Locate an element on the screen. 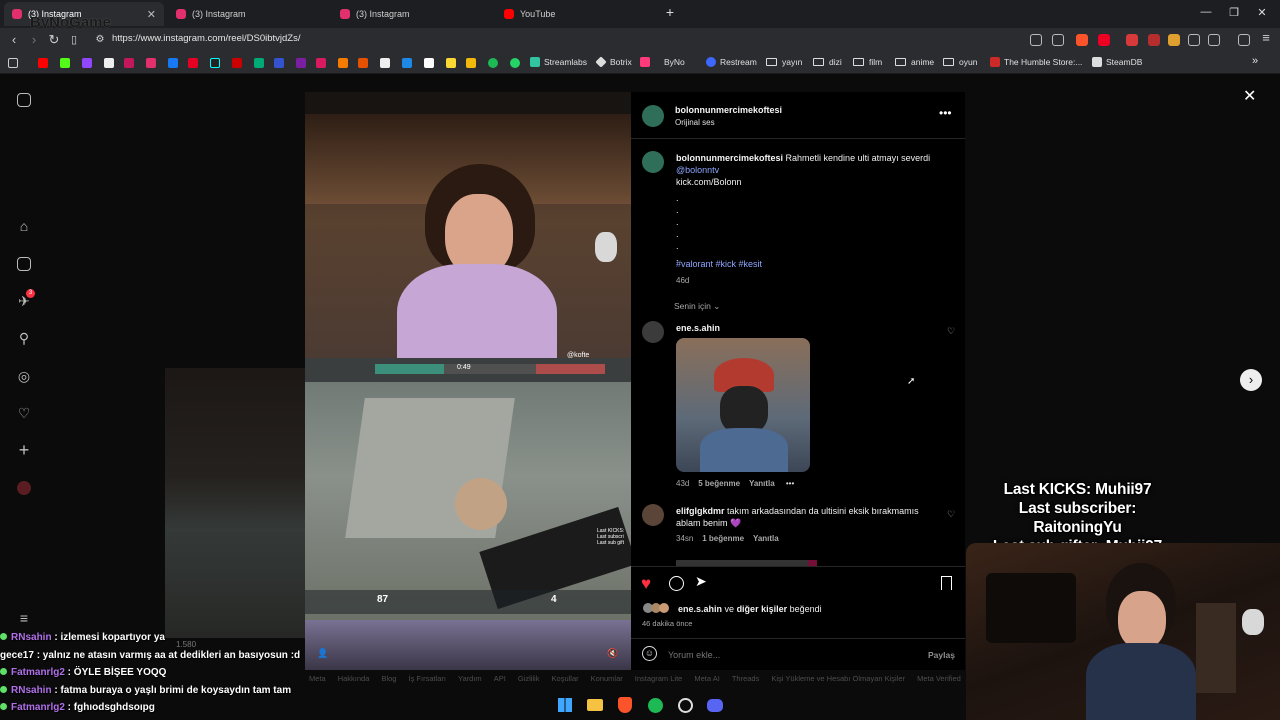 This screenshot has height=720, width=1280. pinterest-bookmark-icon is located at coordinates (193, 63).